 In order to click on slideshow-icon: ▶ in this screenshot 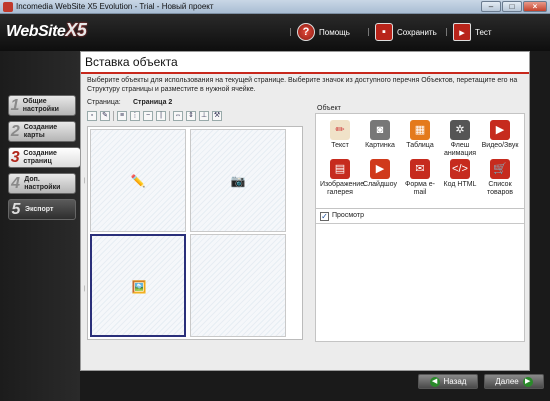, I will do `click(380, 169)`.